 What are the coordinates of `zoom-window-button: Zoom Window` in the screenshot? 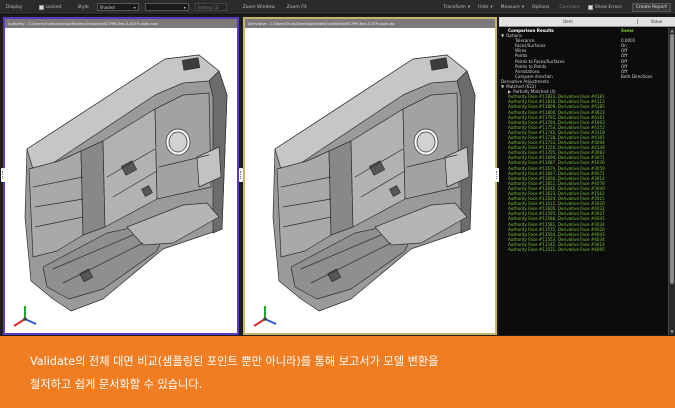 It's located at (259, 7).